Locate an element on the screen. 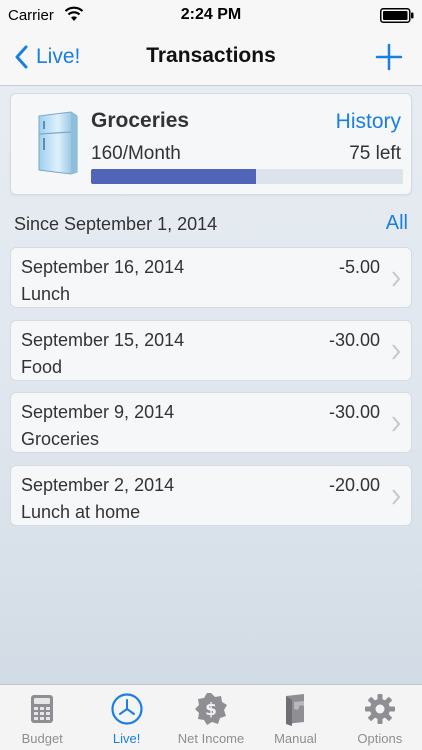 The width and height of the screenshot is (422, 750). manual-icon is located at coordinates (295, 710).